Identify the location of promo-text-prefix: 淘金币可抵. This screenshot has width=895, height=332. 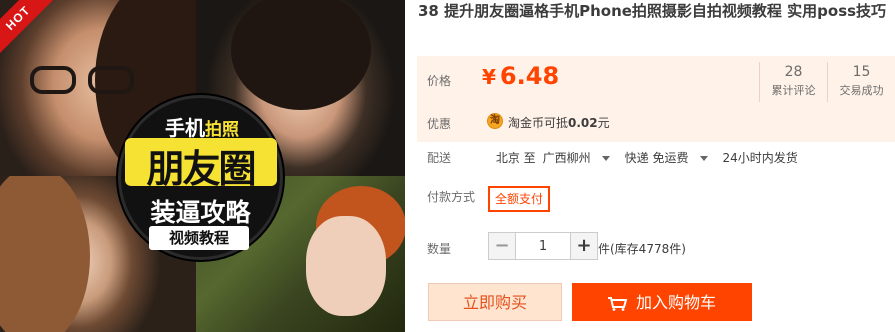
(538, 123).